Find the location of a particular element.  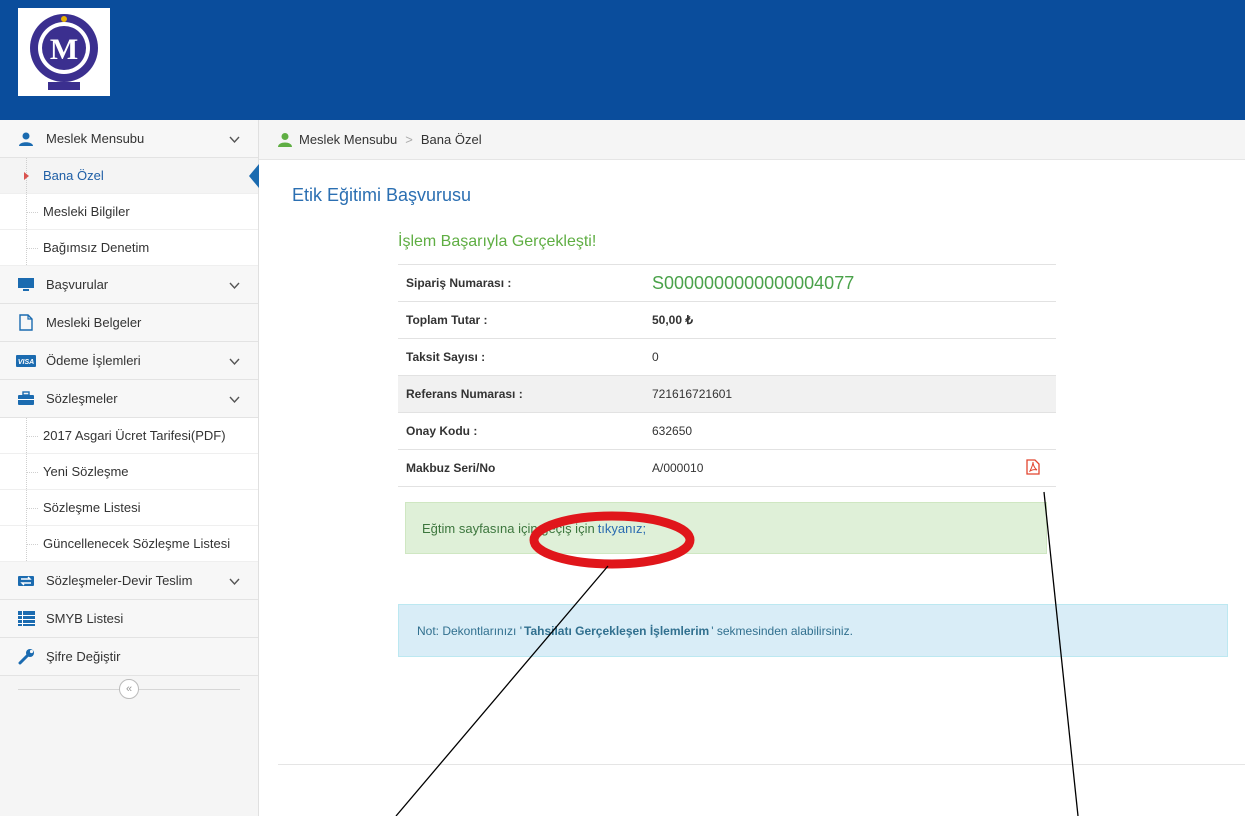

table-row: Taksit Sayısı : 0 is located at coordinates (727, 357).